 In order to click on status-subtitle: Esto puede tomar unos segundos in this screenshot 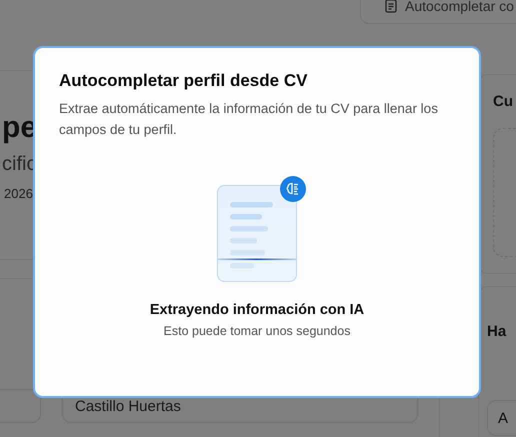, I will do `click(257, 331)`.